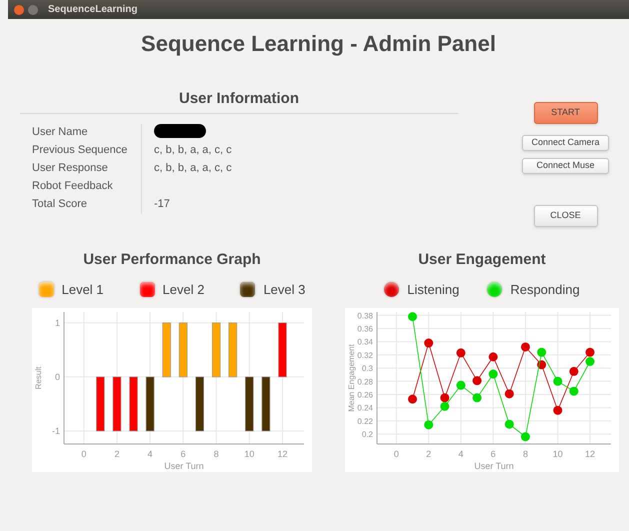 This screenshot has height=531, width=629. Describe the element at coordinates (172, 260) in the screenshot. I see `chart-title: User Performance Graph` at that location.